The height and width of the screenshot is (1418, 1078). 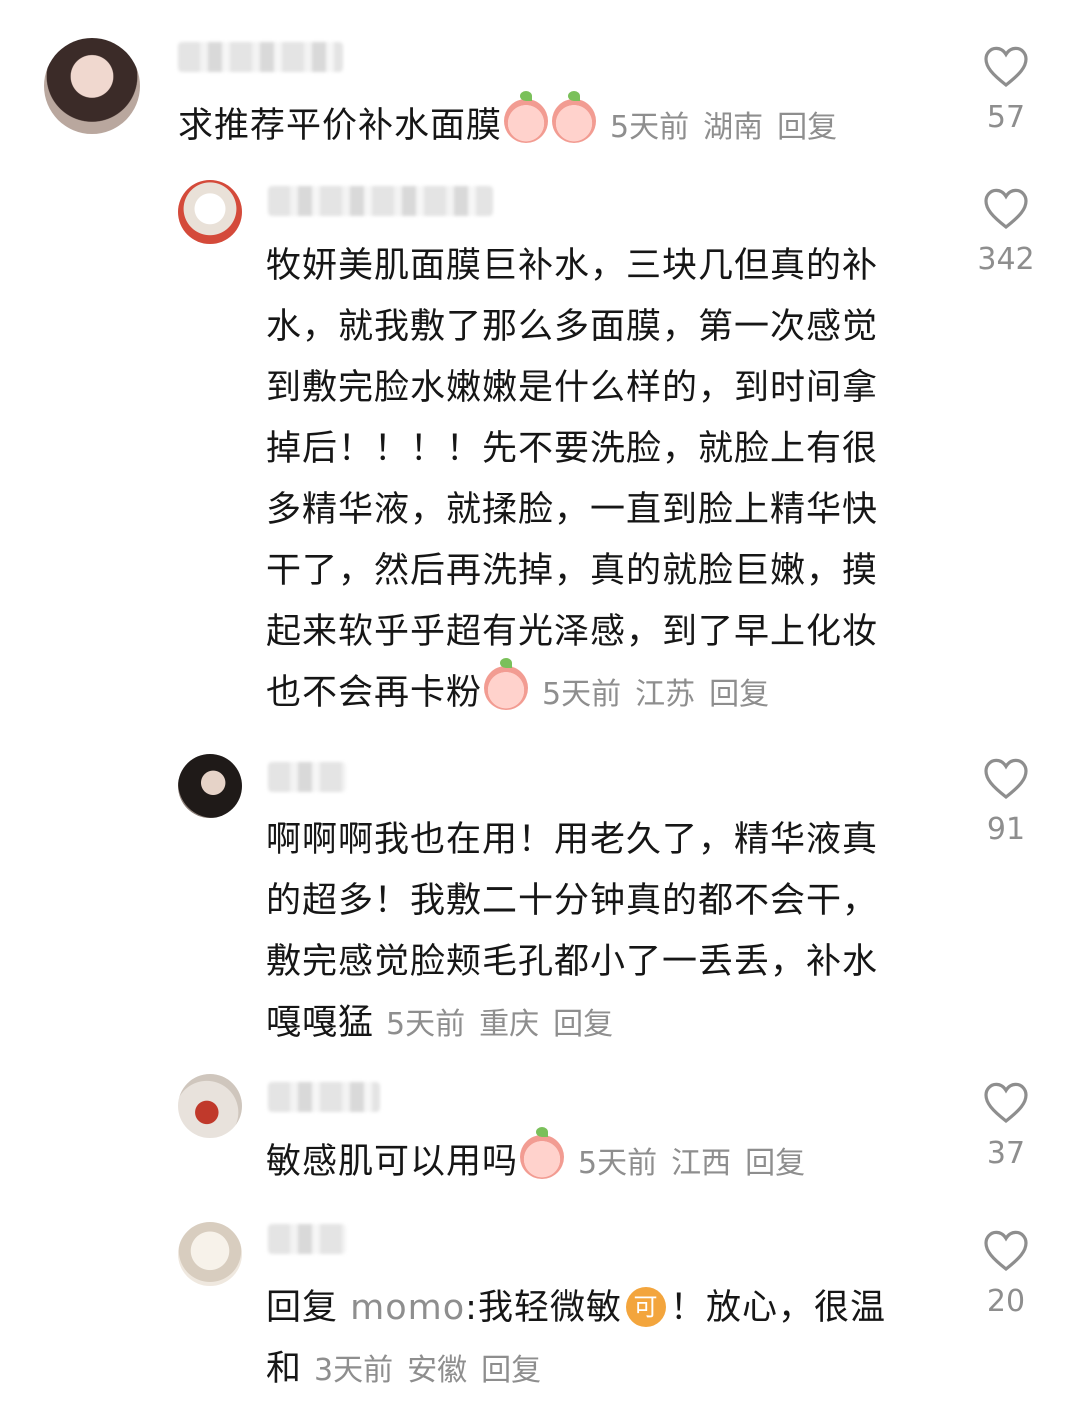 I want to click on shocked-peach-emoji, so click(x=506, y=684).